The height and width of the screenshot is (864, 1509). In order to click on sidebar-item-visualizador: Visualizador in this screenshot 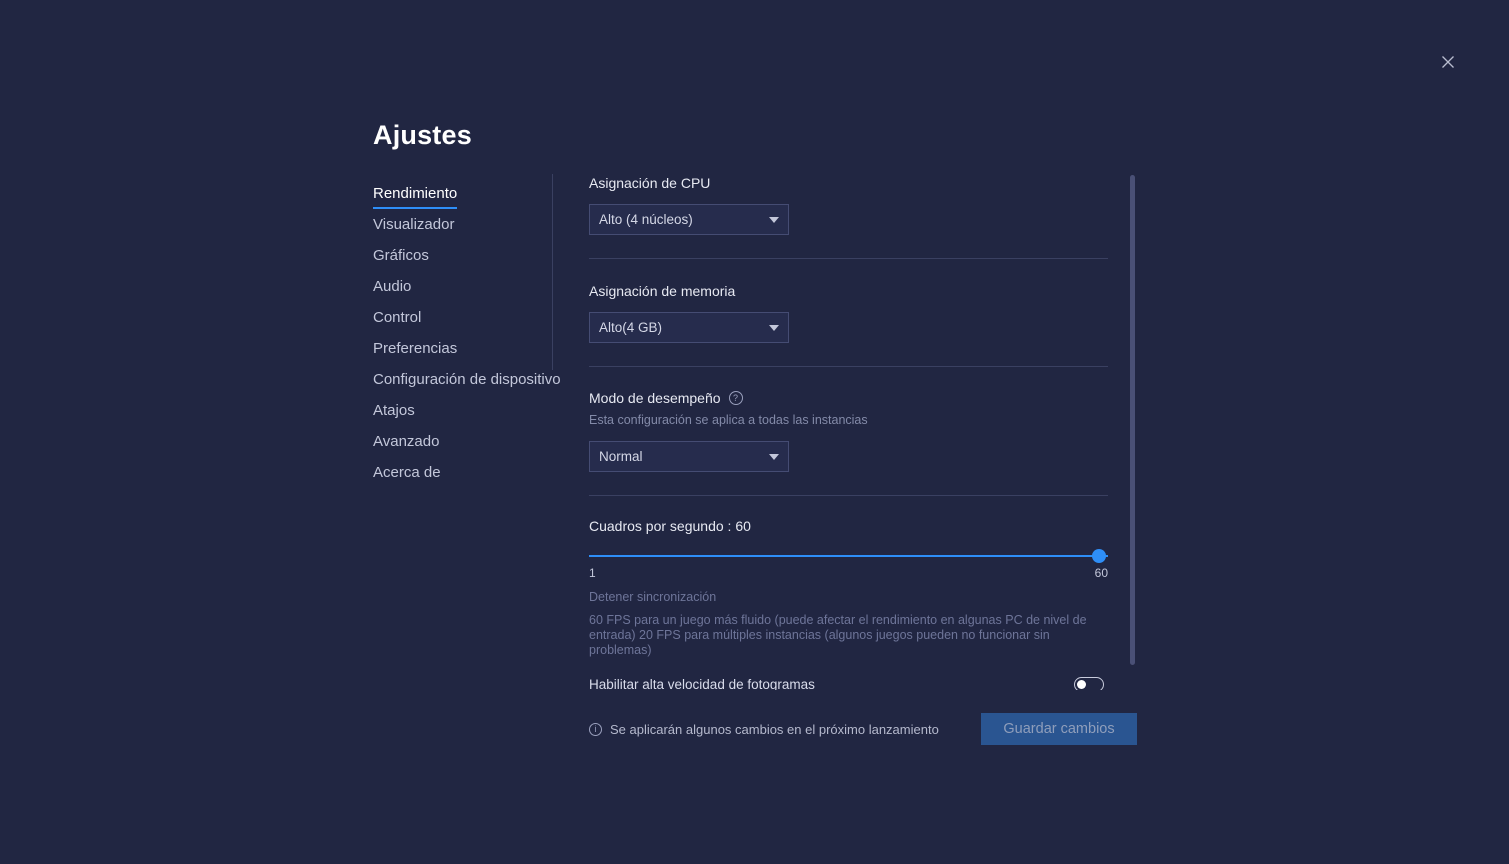, I will do `click(413, 224)`.